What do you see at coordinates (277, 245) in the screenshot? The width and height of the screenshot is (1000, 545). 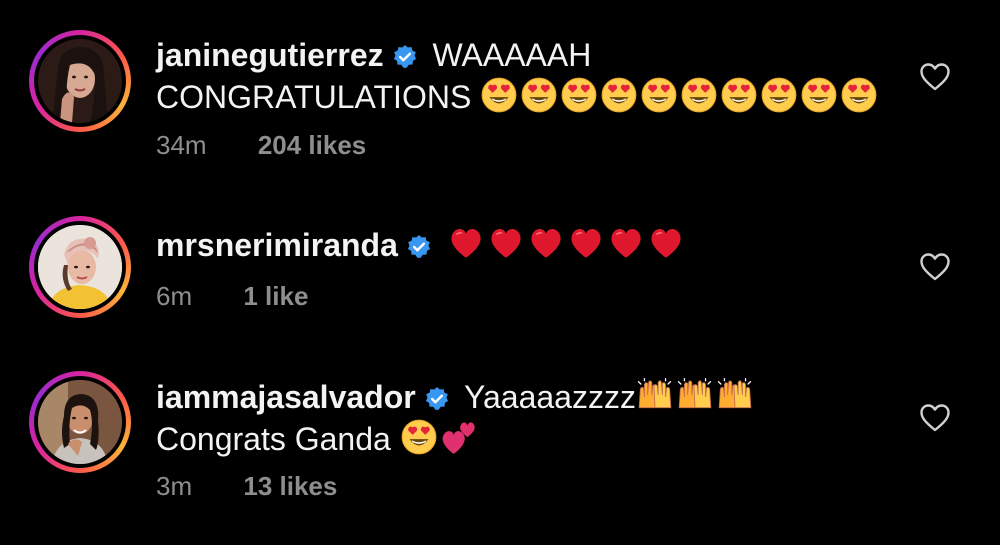 I see `comment-username: mrsnerimiranda` at bounding box center [277, 245].